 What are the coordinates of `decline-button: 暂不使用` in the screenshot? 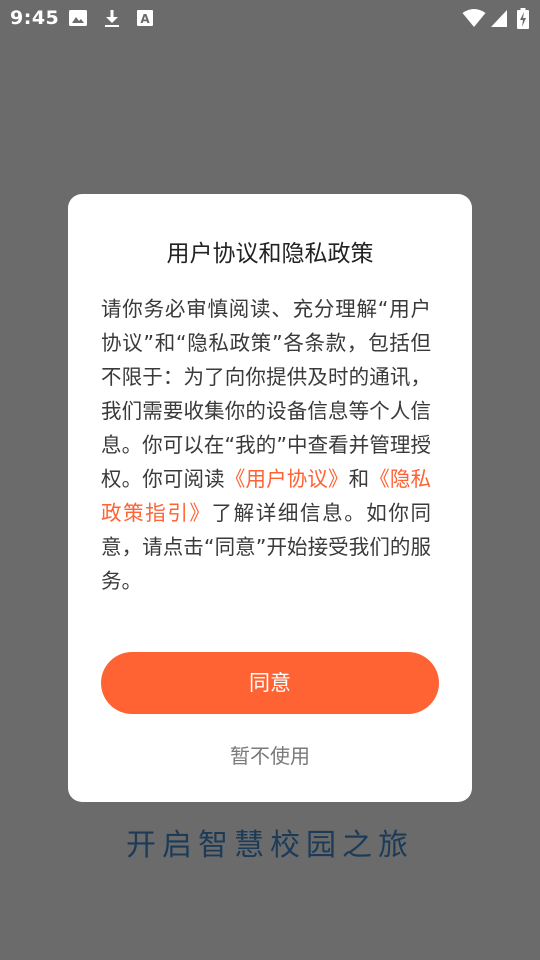 It's located at (270, 754).